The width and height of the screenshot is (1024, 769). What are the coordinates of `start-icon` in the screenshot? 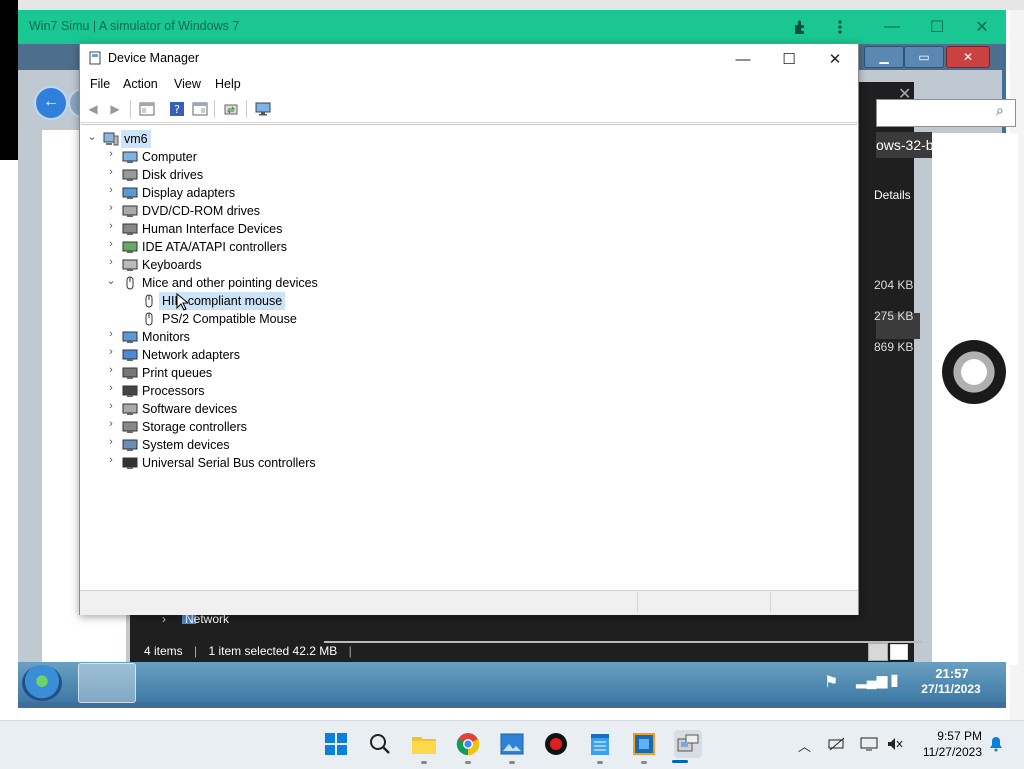 It's located at (336, 744).